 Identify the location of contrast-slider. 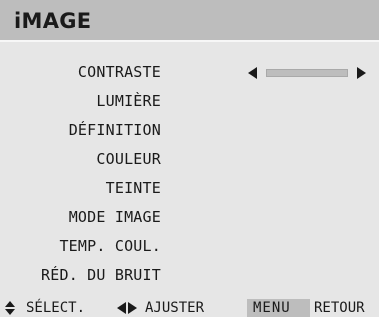
(307, 73).